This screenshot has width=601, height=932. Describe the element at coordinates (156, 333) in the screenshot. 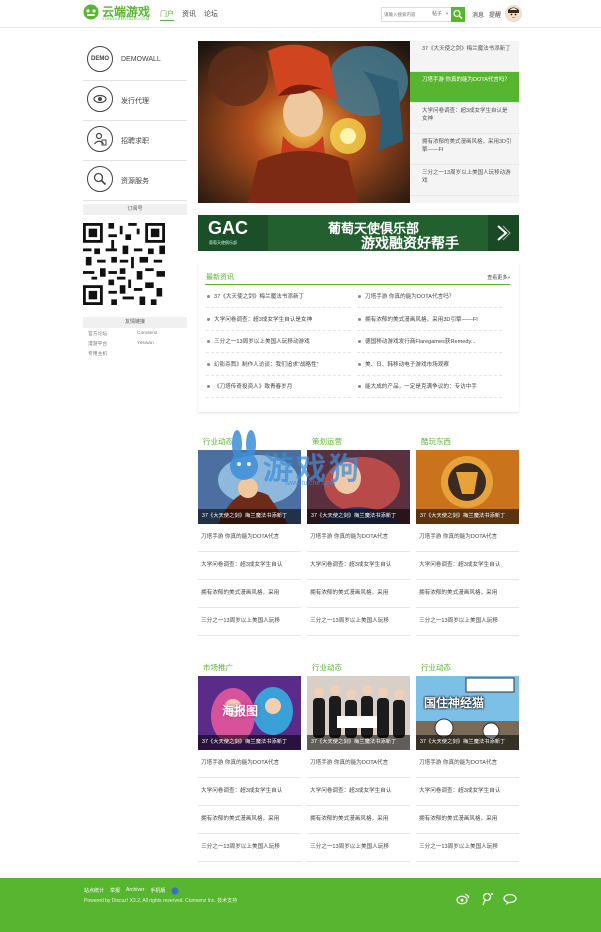

I see `friend-link: Comsenz` at that location.